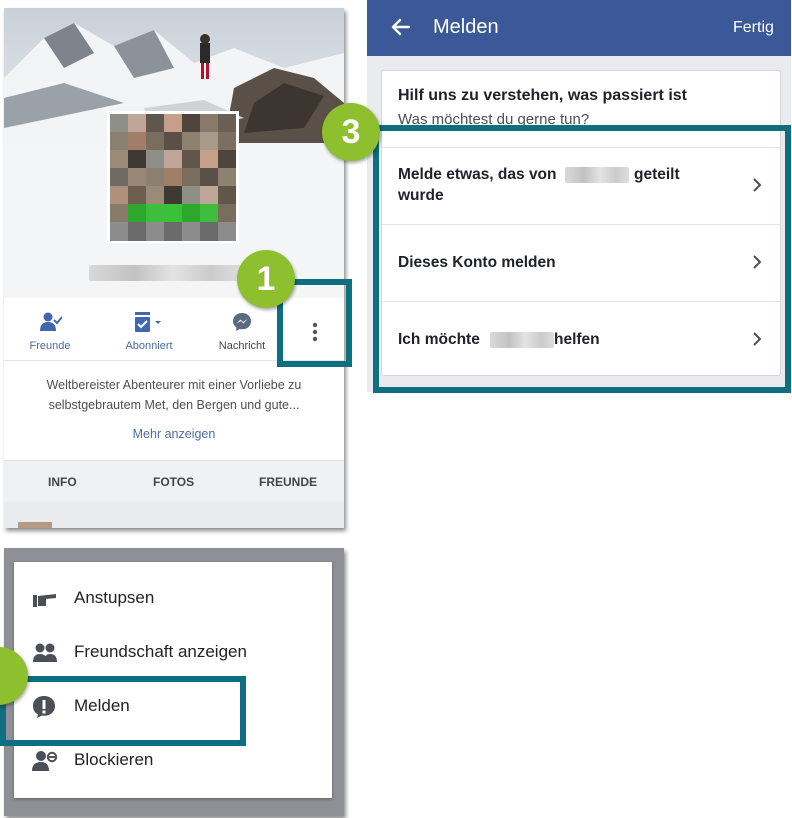  I want to click on tab-photos: FOTOS, so click(173, 482).